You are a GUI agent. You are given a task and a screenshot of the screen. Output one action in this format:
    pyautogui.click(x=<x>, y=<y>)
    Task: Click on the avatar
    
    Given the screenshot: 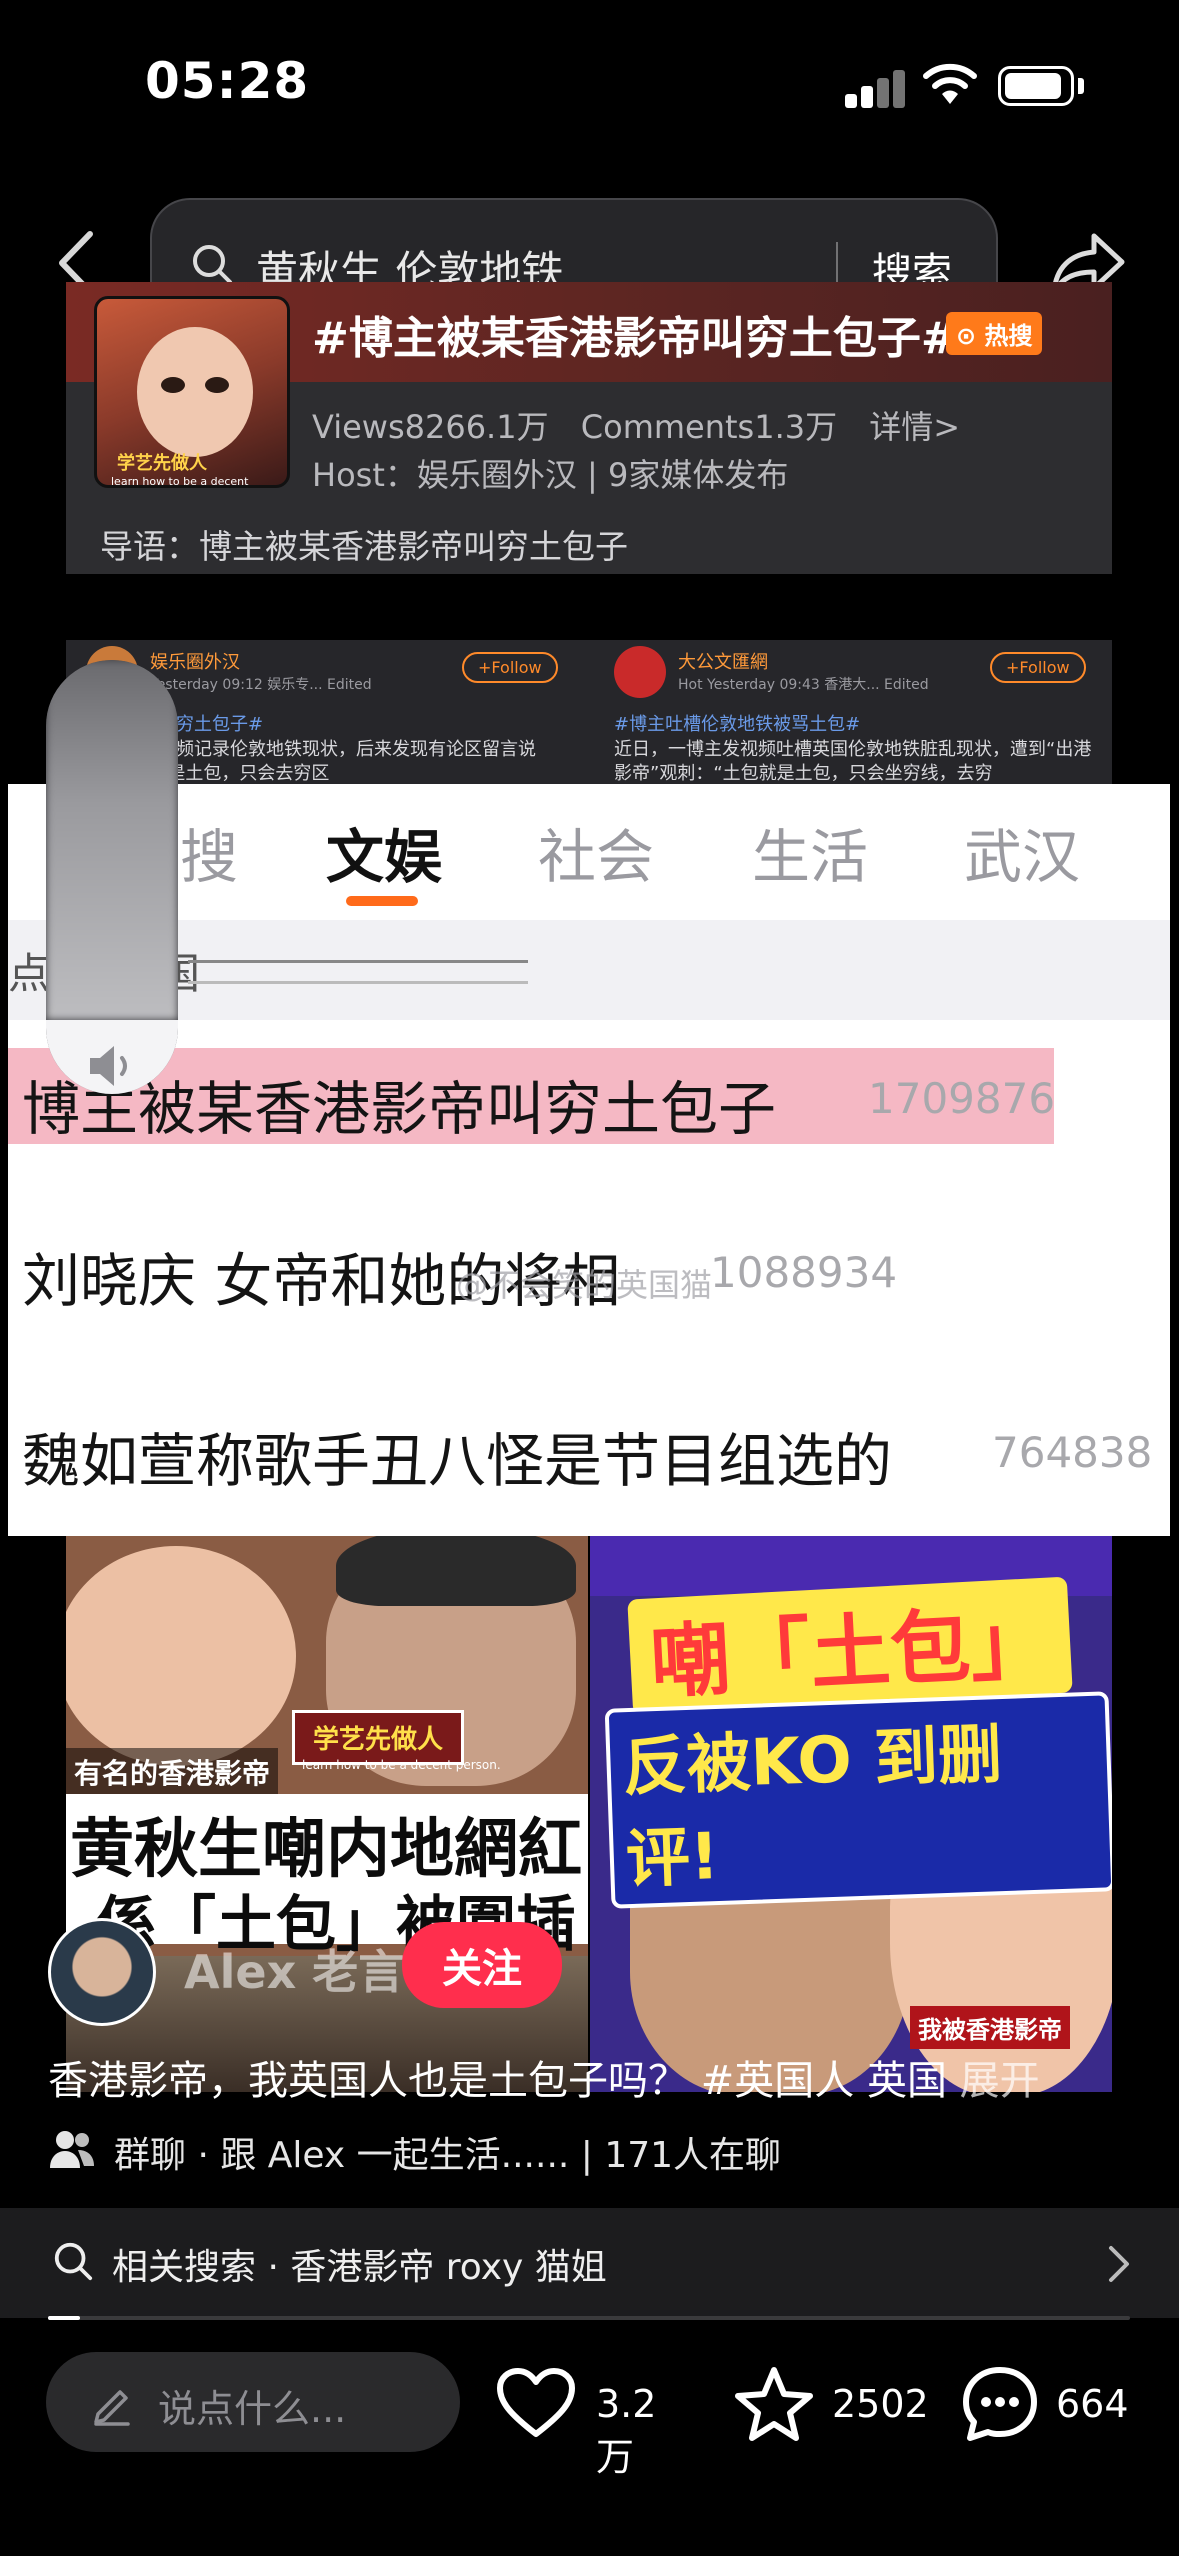 What is the action you would take?
    pyautogui.click(x=640, y=672)
    